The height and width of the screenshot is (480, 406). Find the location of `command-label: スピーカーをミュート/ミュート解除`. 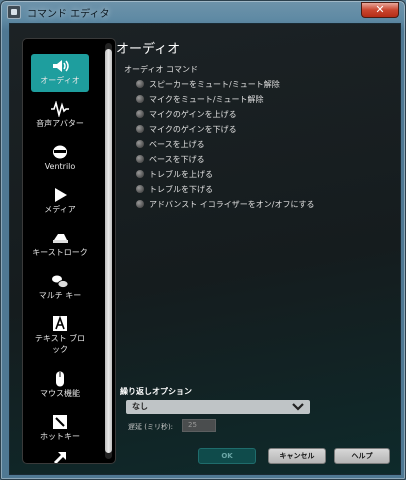

command-label: スピーカーをミュート/ミュート解除 is located at coordinates (214, 84).